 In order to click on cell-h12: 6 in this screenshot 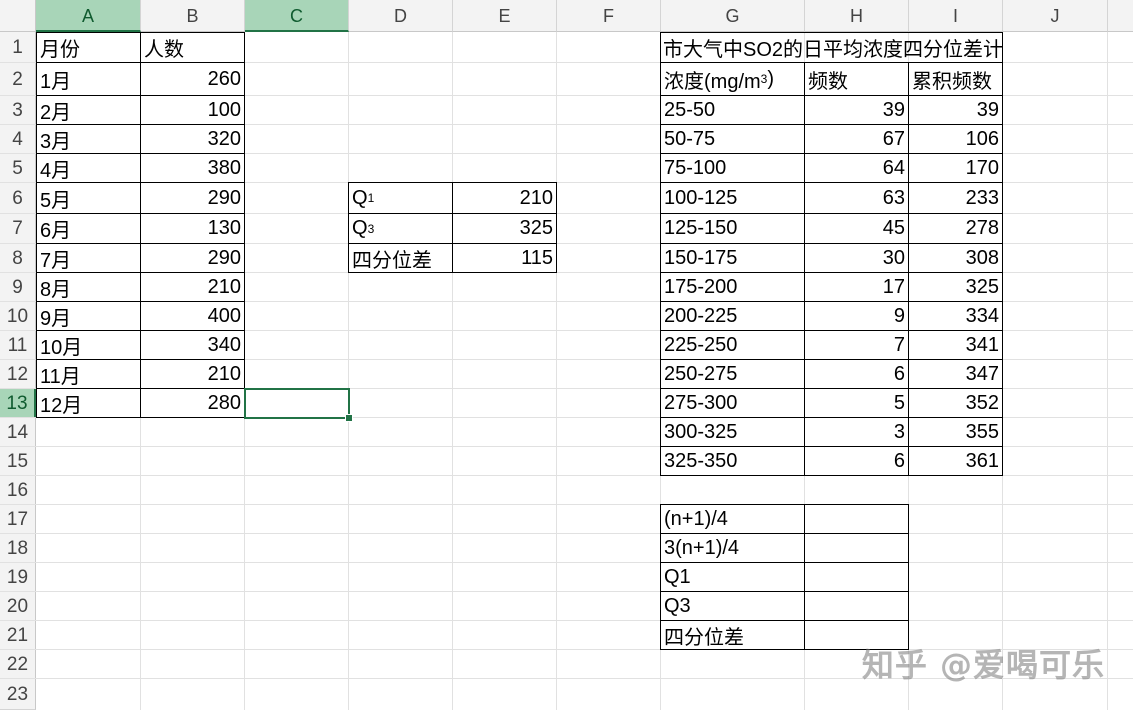, I will do `click(856, 374)`.